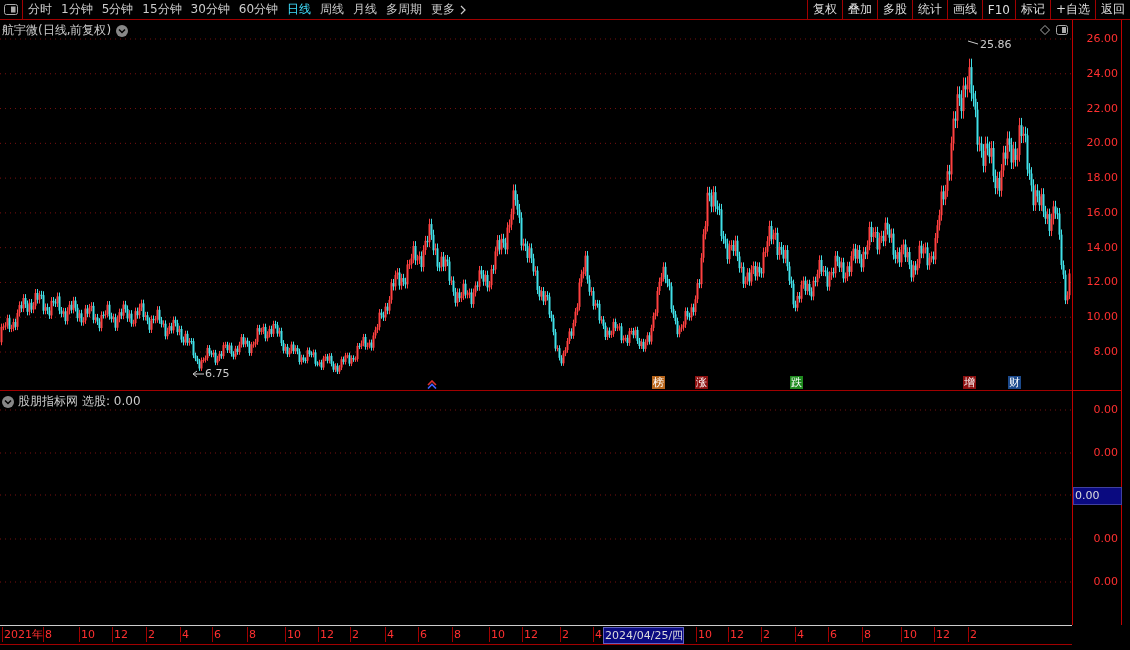  I want to click on axis-label: 18.00, so click(1102, 178).